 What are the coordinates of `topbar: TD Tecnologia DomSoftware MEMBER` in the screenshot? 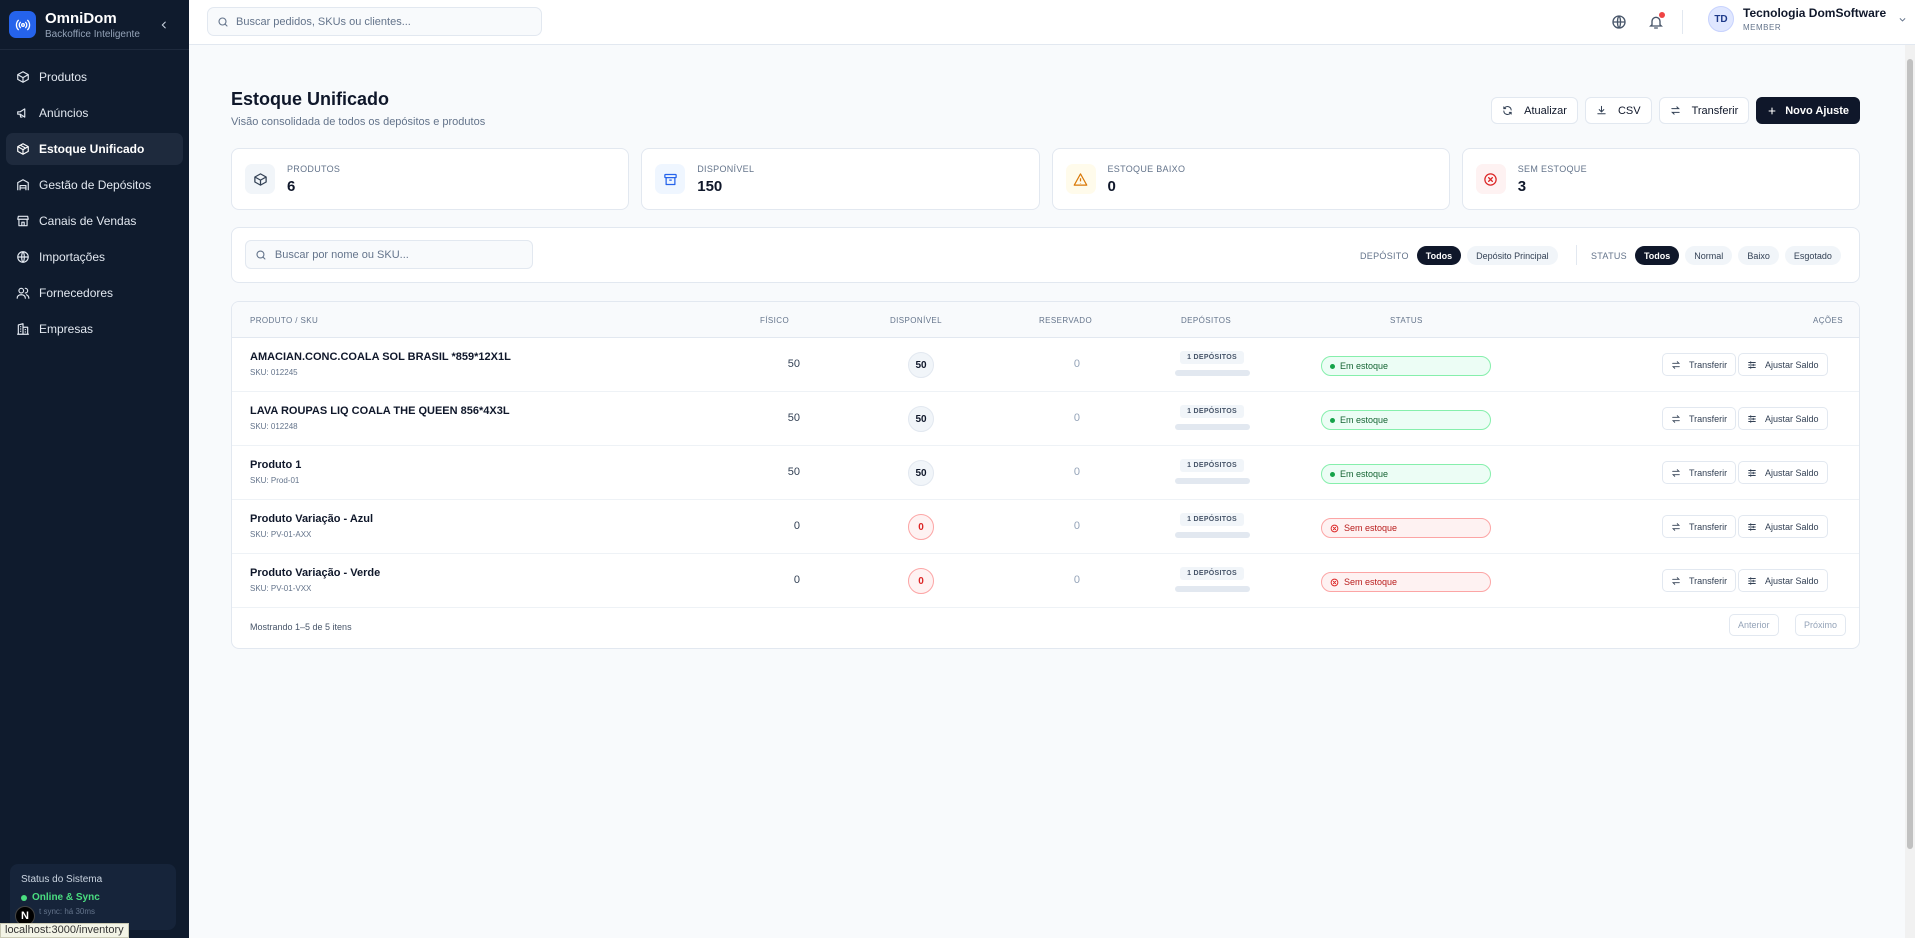 It's located at (1052, 22).